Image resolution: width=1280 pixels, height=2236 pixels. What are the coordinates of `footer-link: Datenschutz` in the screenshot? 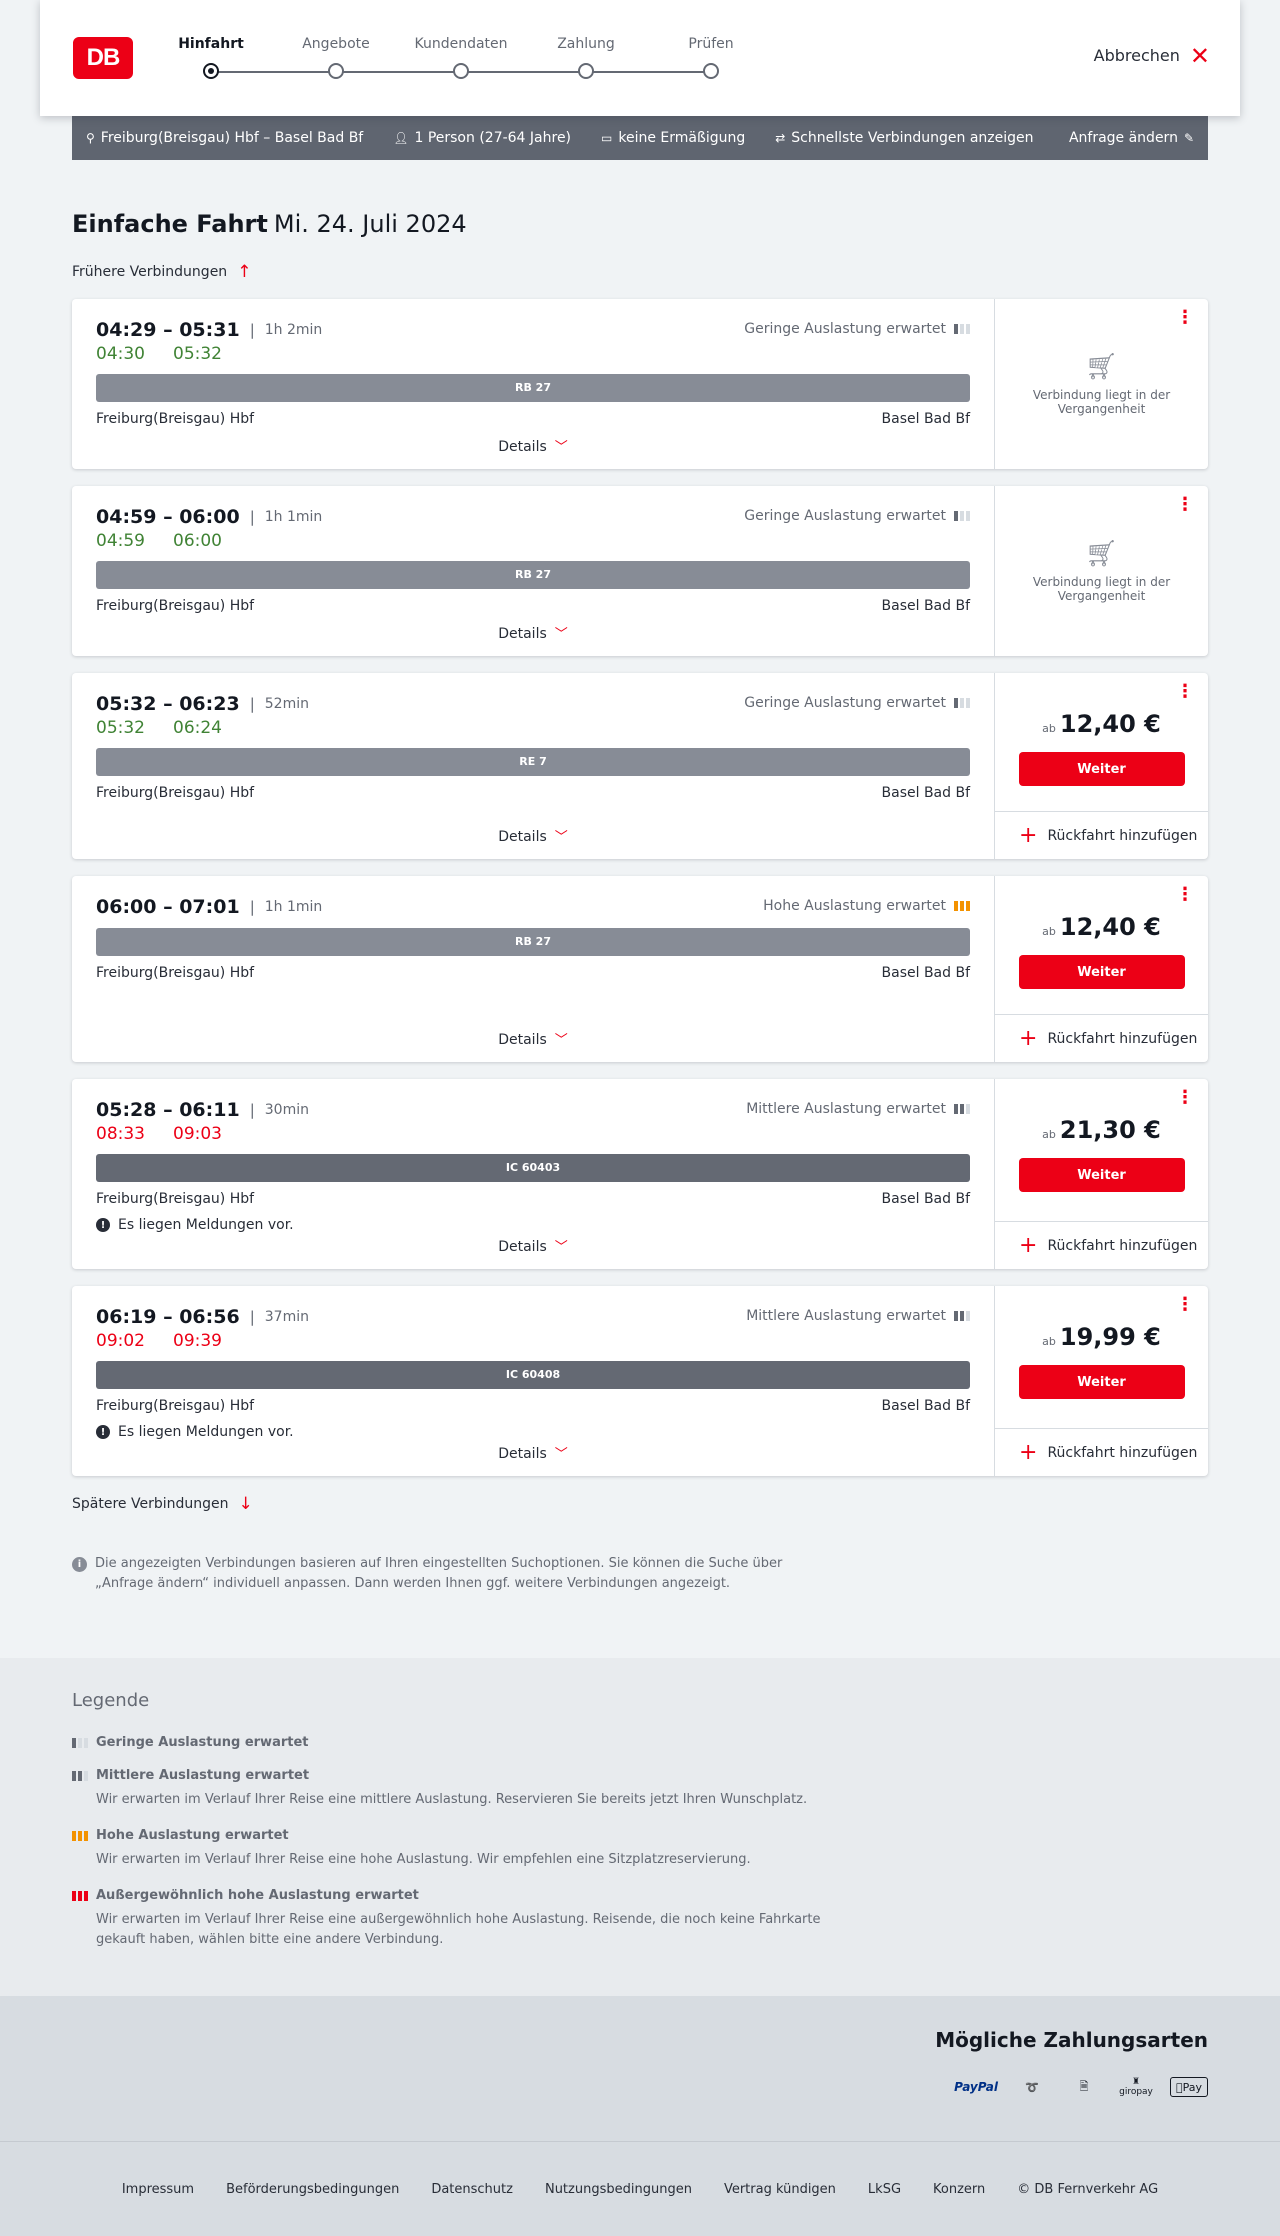 It's located at (472, 2189).